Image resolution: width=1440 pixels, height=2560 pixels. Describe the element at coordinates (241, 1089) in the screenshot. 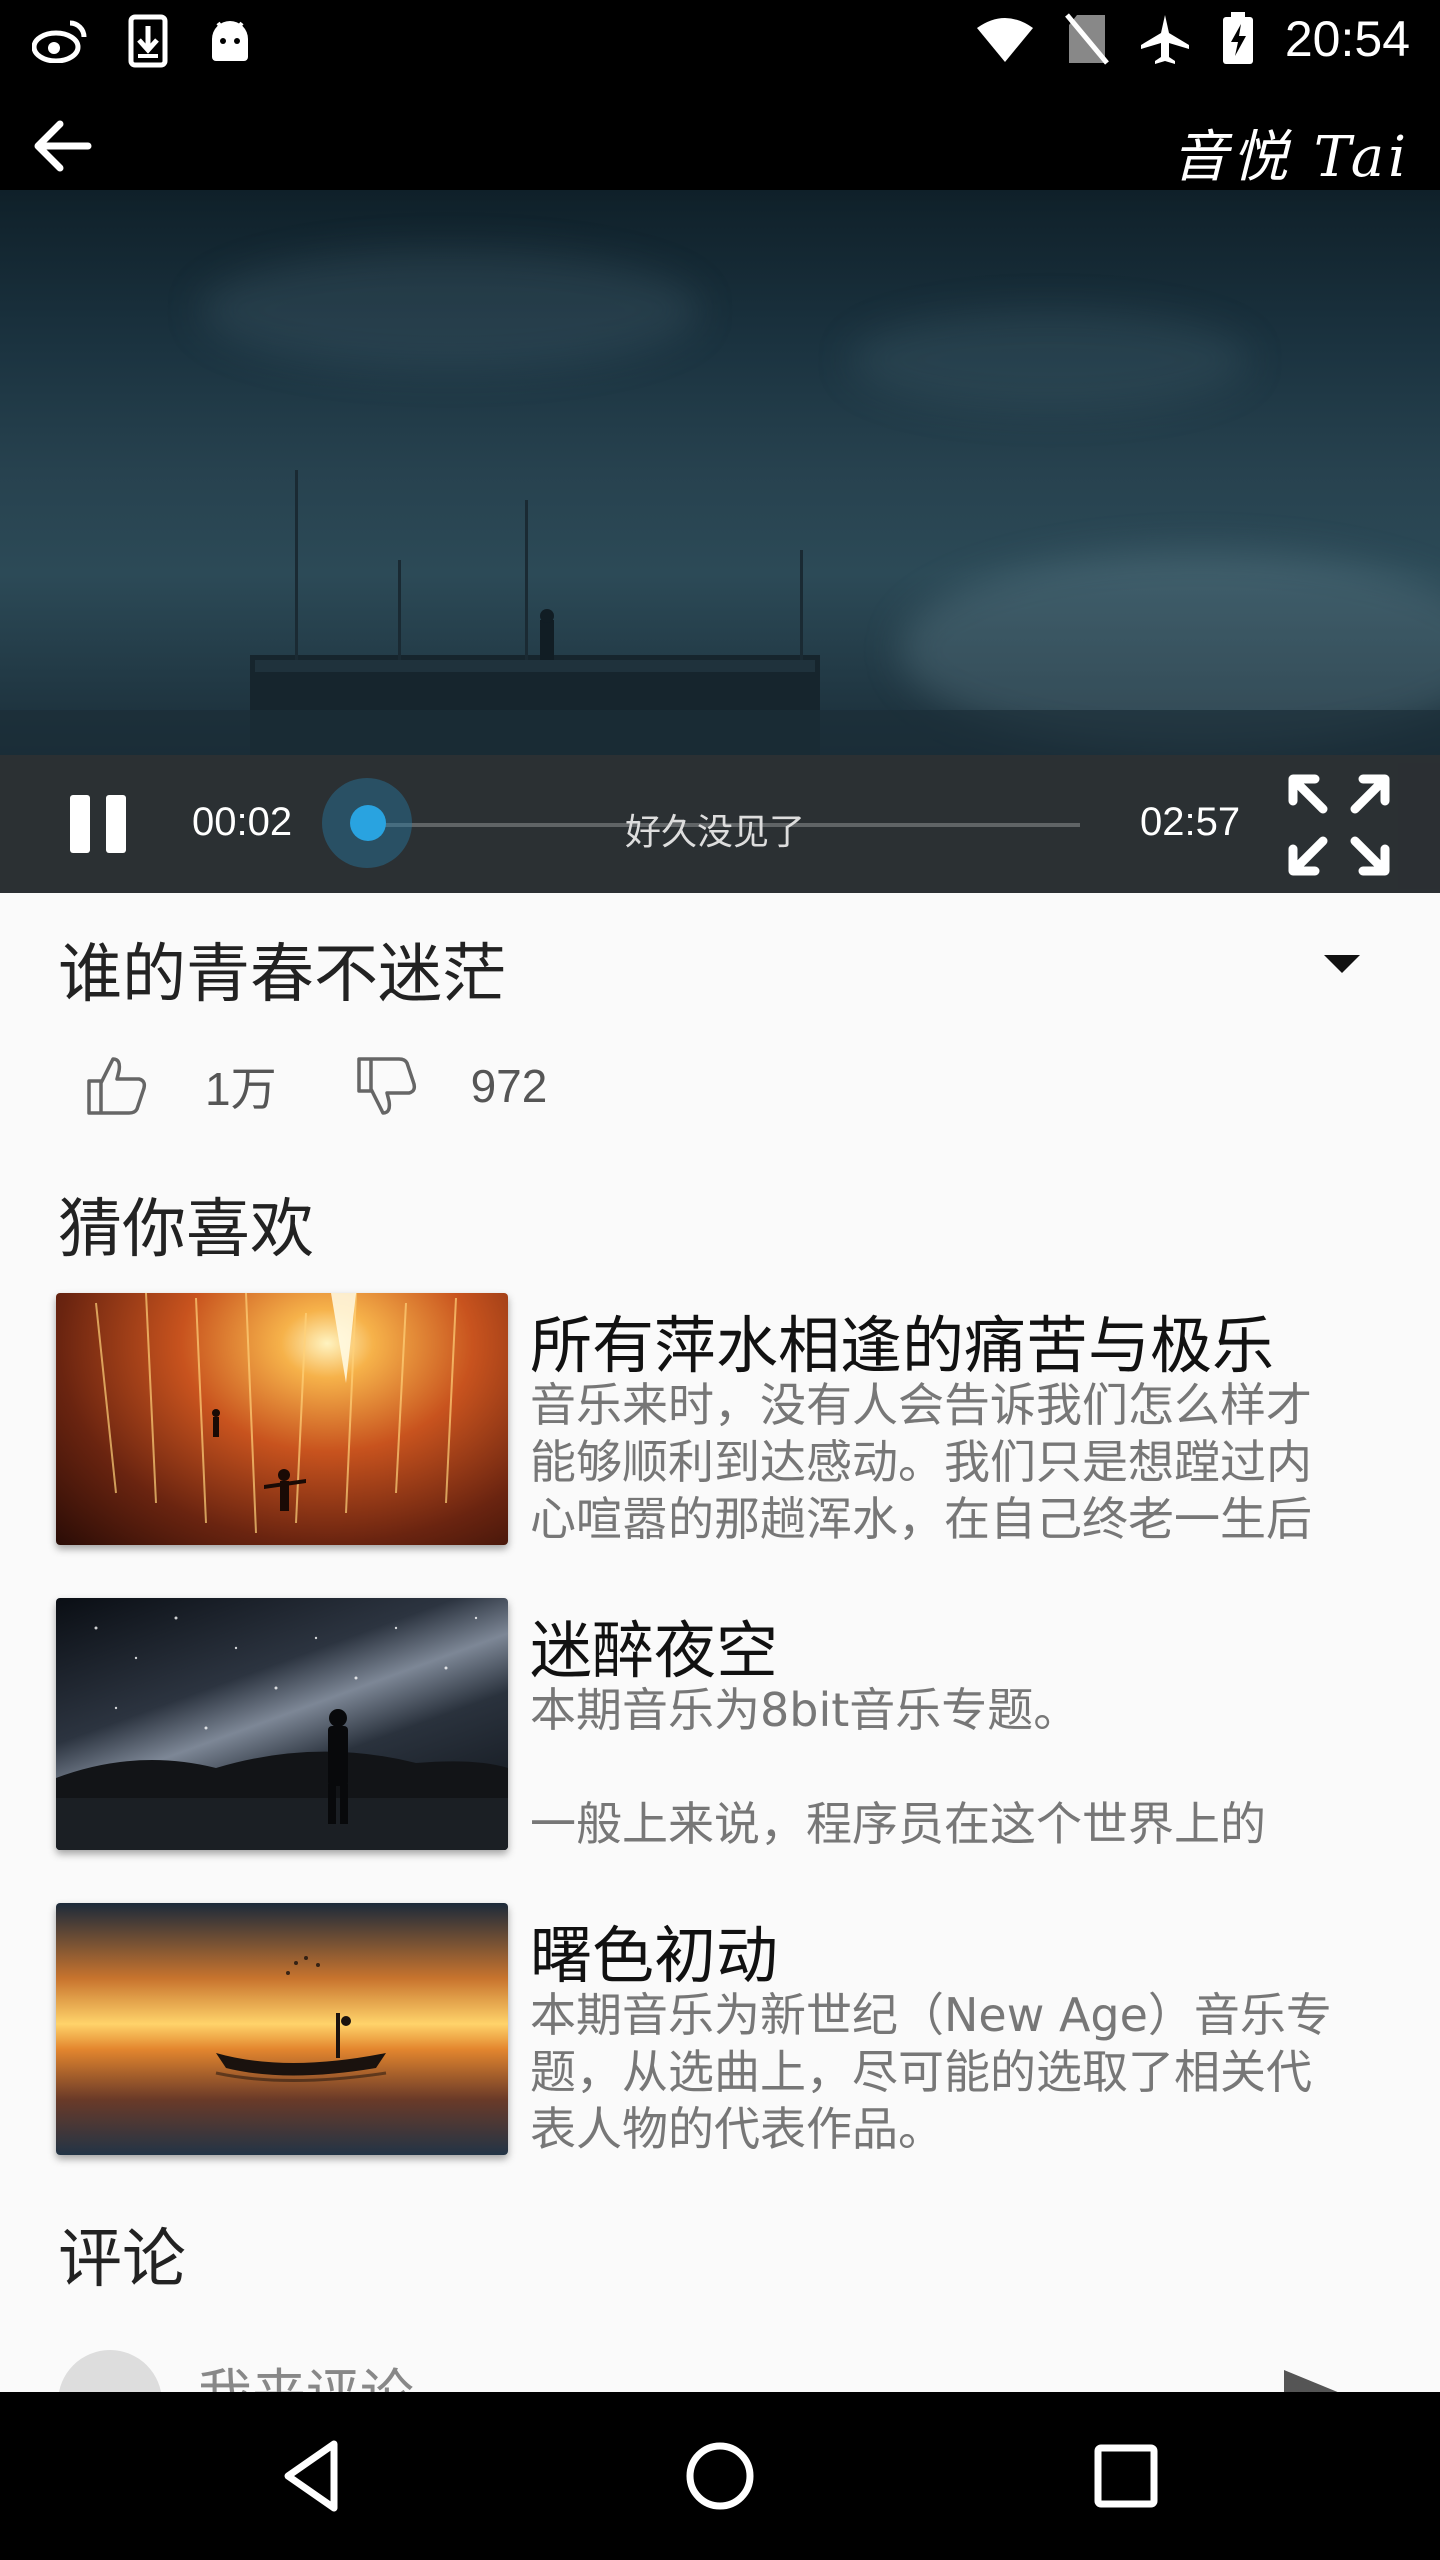

I see `like-count: 1万` at that location.